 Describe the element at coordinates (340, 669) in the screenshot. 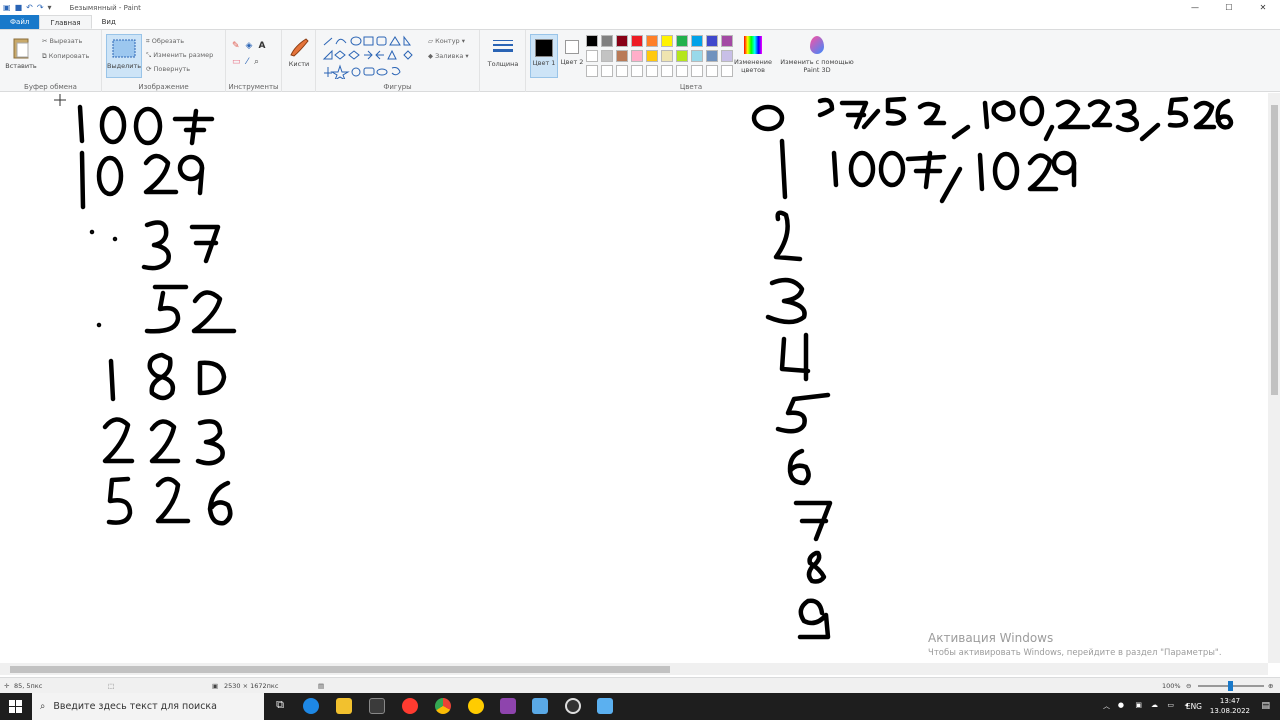

I see `horizontal-scrollbar-thumb` at that location.